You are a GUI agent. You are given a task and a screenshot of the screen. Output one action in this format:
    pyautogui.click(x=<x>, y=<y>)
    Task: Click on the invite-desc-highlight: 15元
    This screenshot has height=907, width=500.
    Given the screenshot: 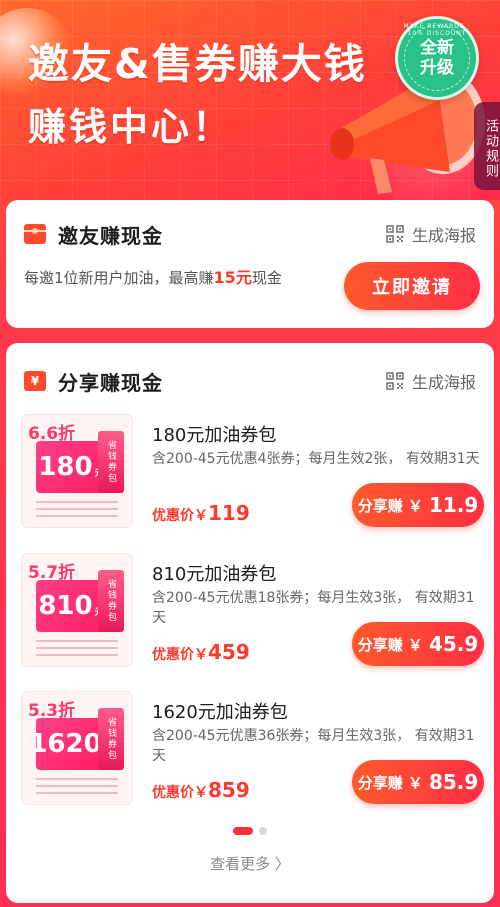 What is the action you would take?
    pyautogui.click(x=232, y=277)
    